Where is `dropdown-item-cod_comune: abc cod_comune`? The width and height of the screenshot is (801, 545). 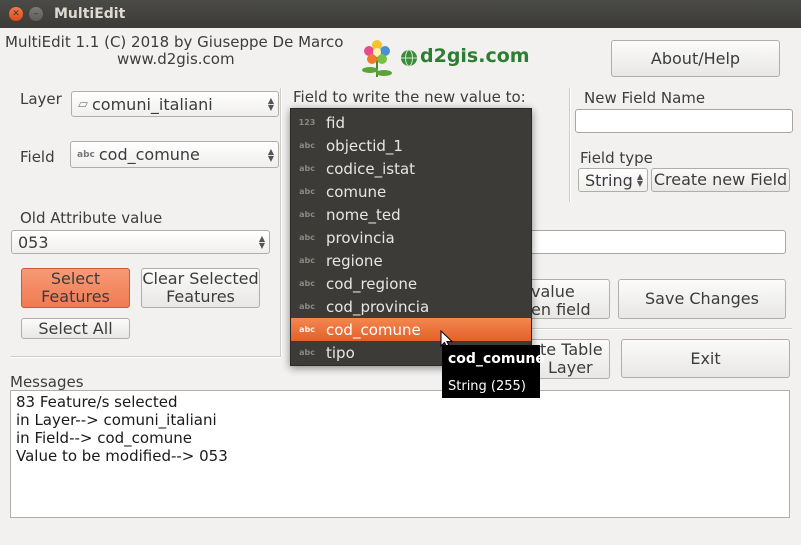 dropdown-item-cod_comune: abc cod_comune is located at coordinates (411, 329).